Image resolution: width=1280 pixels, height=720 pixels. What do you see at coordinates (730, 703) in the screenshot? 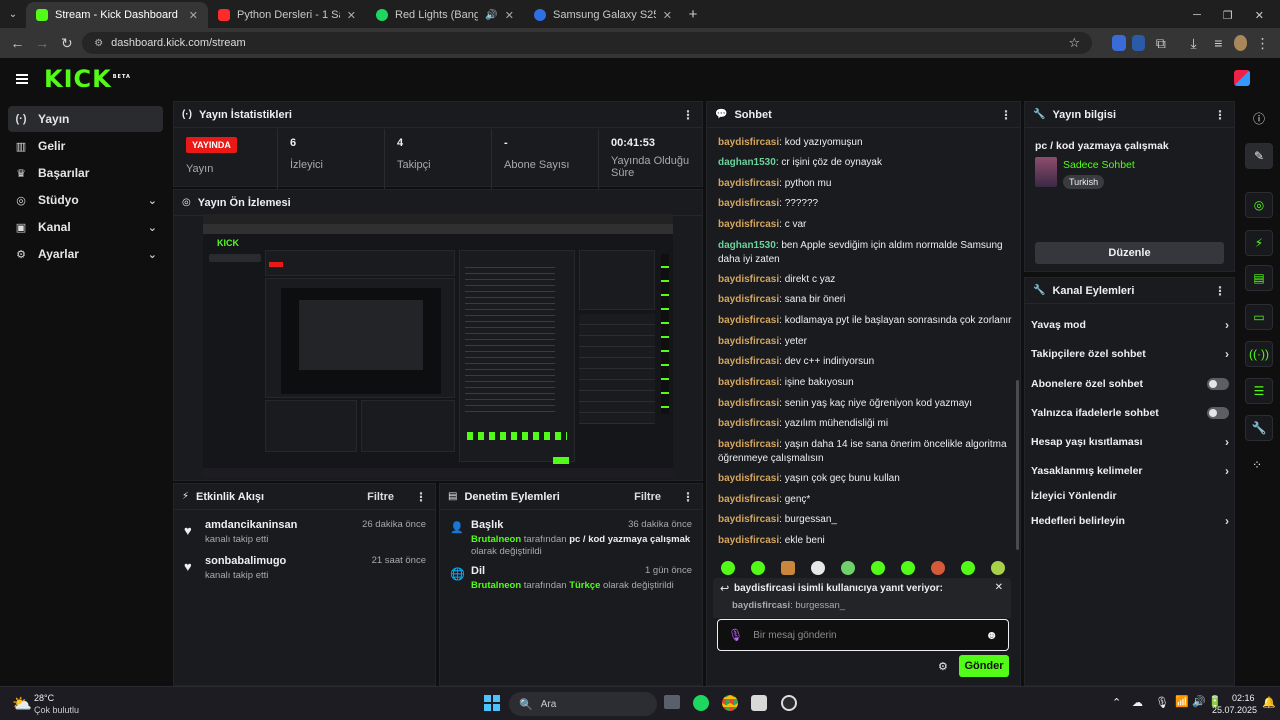
I see `chrome-icon` at bounding box center [730, 703].